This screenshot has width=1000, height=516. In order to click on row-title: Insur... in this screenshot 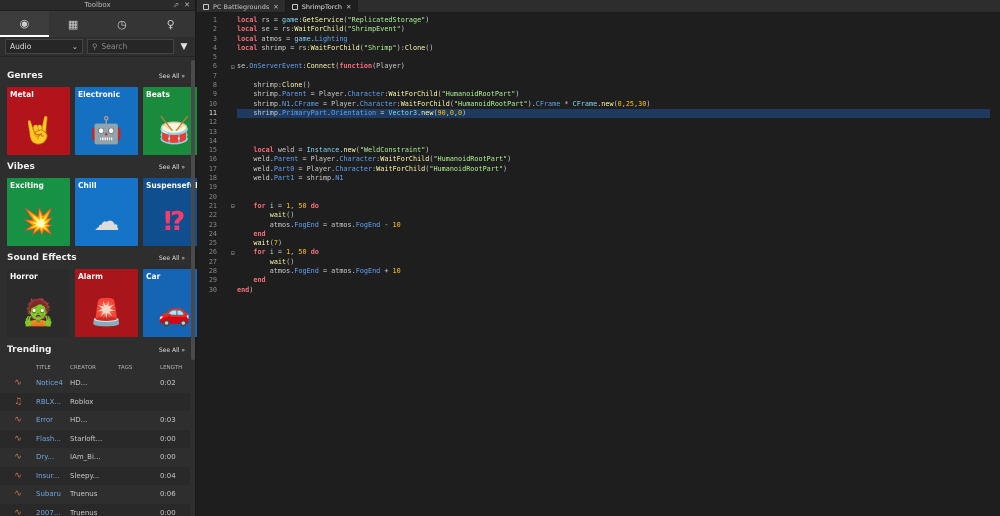, I will do `click(53, 476)`.